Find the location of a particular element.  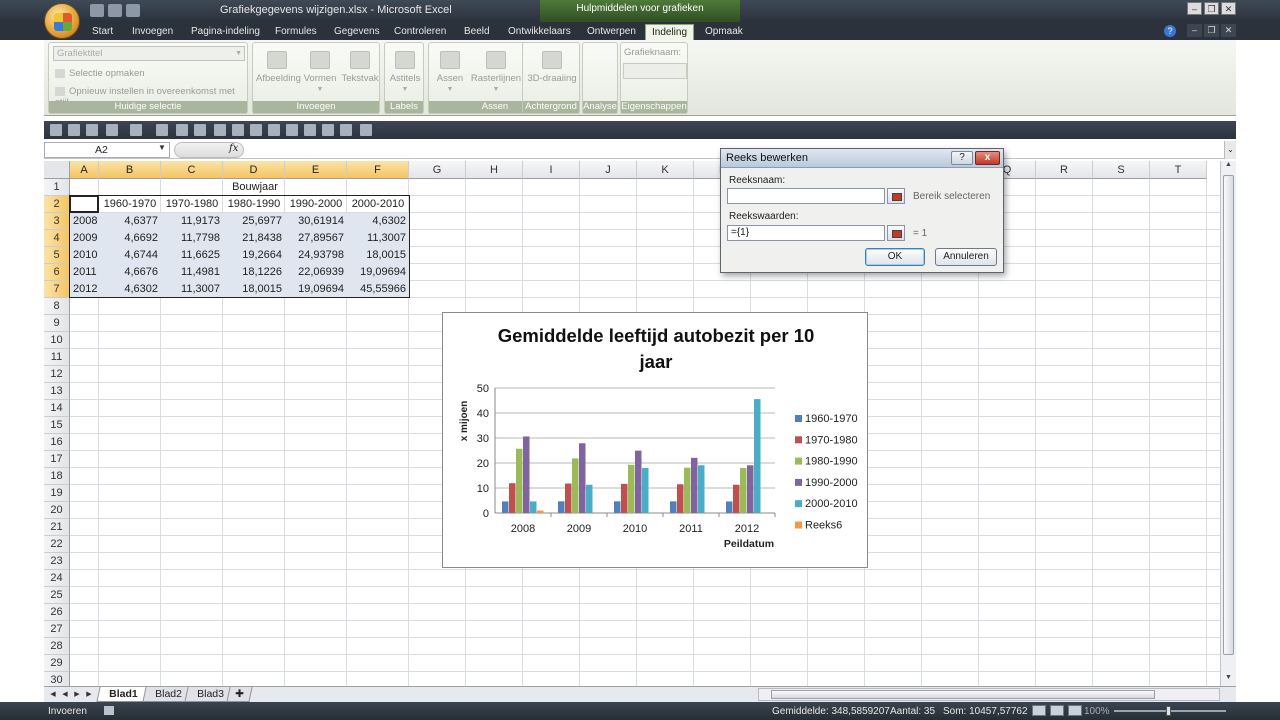

select-all-corner is located at coordinates (57, 170).